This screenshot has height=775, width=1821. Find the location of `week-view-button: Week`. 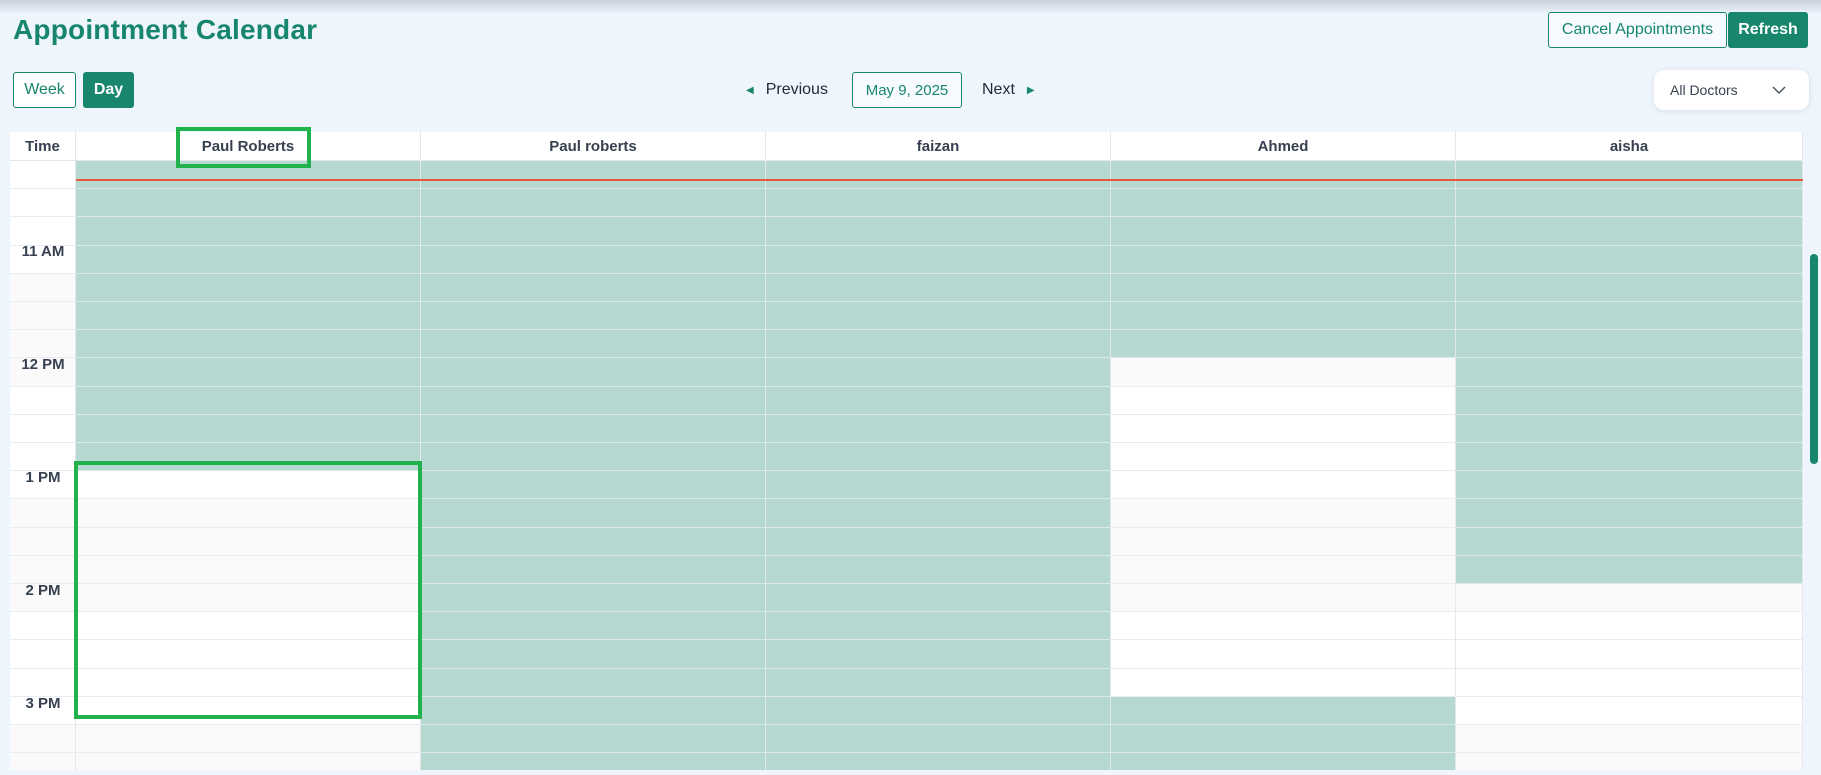

week-view-button: Week is located at coordinates (44, 90).